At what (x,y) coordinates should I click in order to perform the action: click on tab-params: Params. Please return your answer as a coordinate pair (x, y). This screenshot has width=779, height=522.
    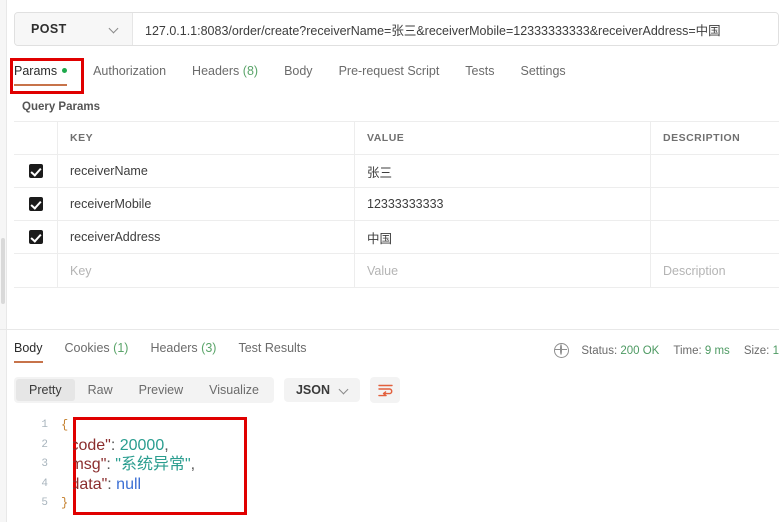
    Looking at the image, I should click on (41, 73).